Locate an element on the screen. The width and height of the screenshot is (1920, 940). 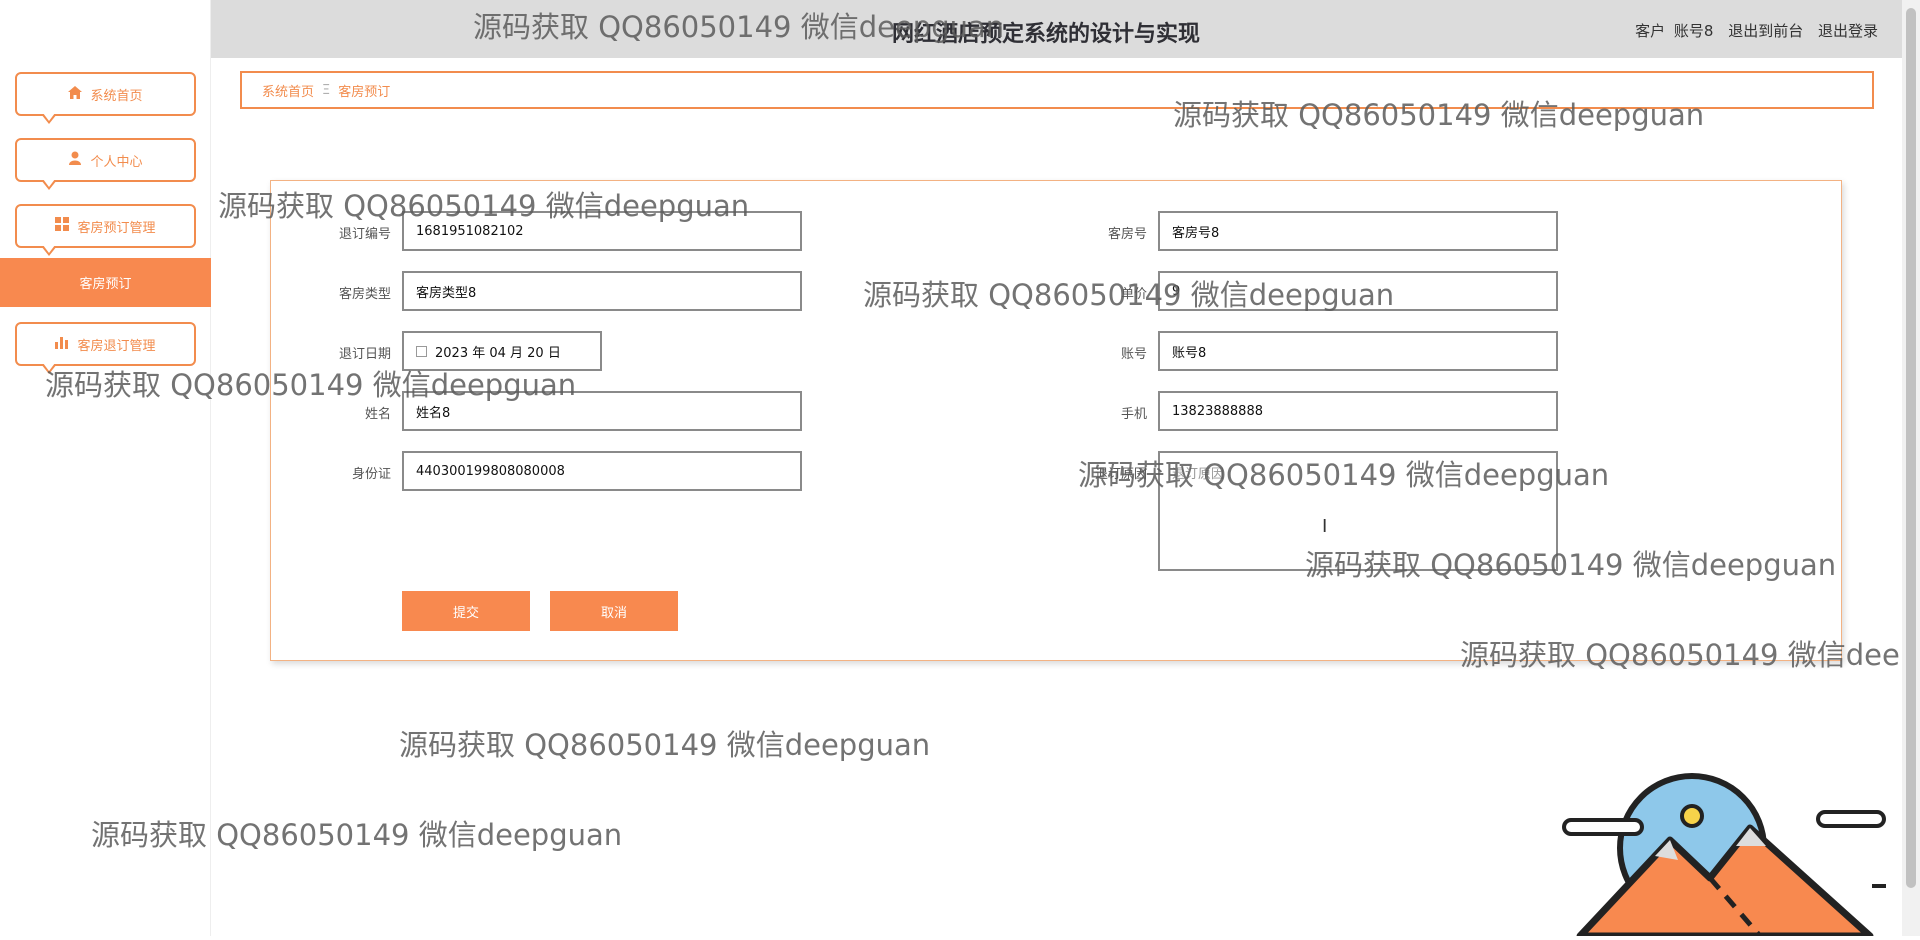
grid-icon is located at coordinates (62, 226).